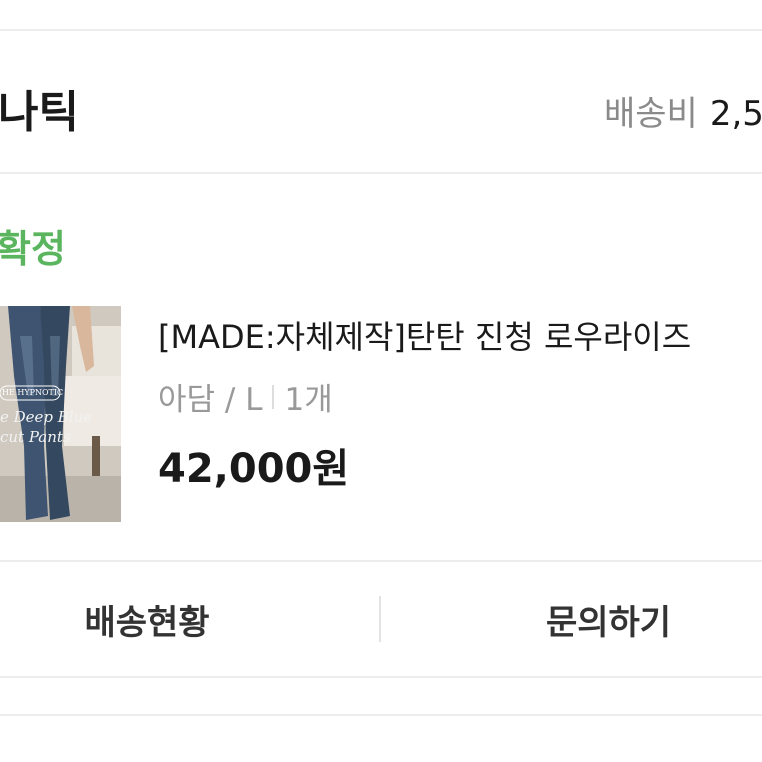  I want to click on photo-caption-brand: HE HYPNOTIC, so click(33, 392).